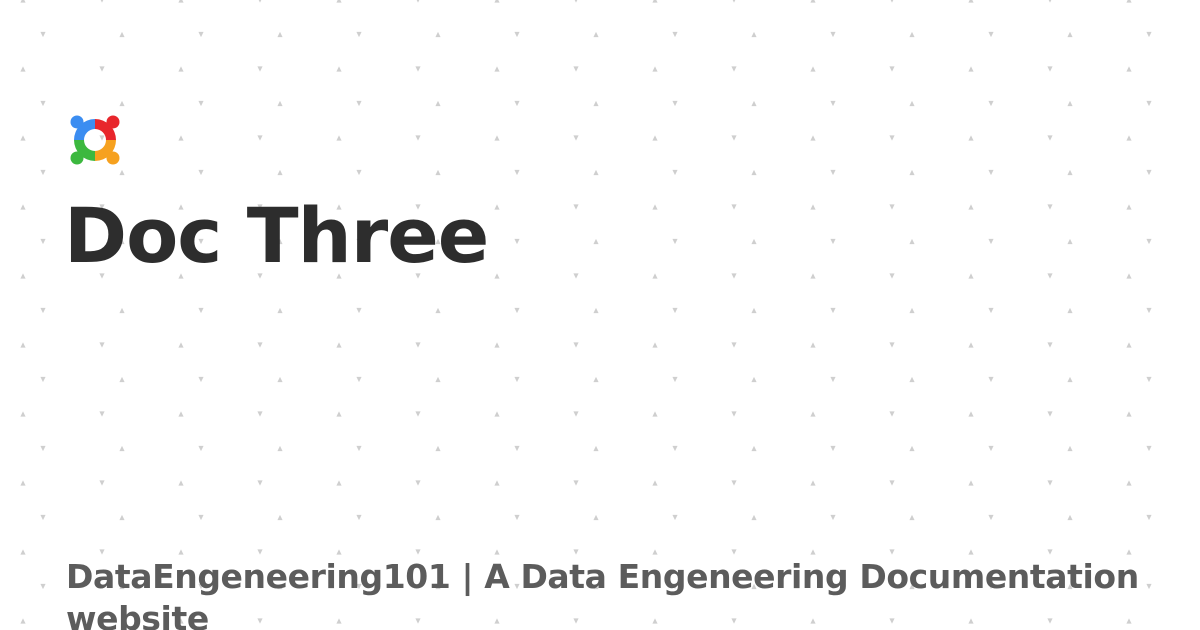 The width and height of the screenshot is (1200, 630). Describe the element at coordinates (95, 140) in the screenshot. I see `docusaurus-color-ring-icon` at that location.